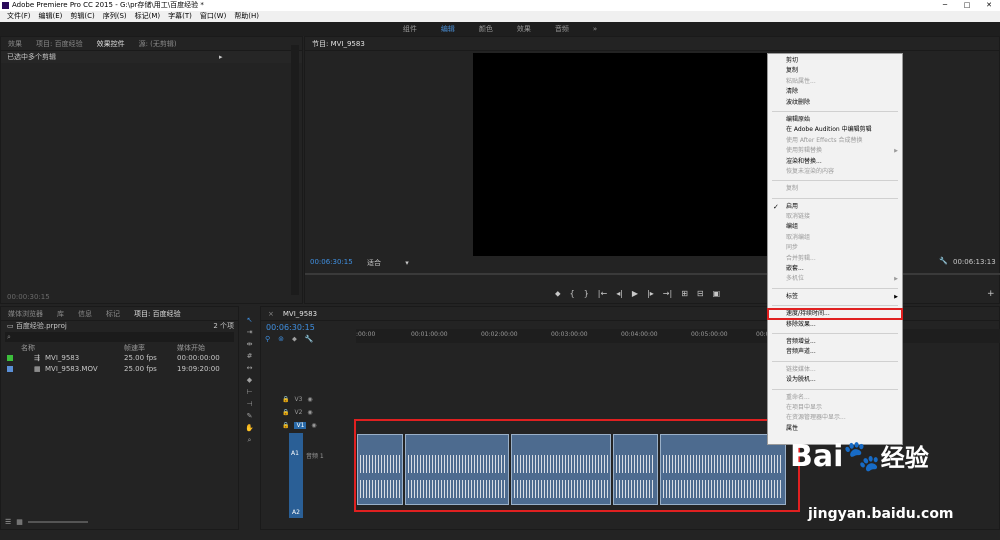  I want to click on menu-clip: 剪辑(C), so click(82, 16).